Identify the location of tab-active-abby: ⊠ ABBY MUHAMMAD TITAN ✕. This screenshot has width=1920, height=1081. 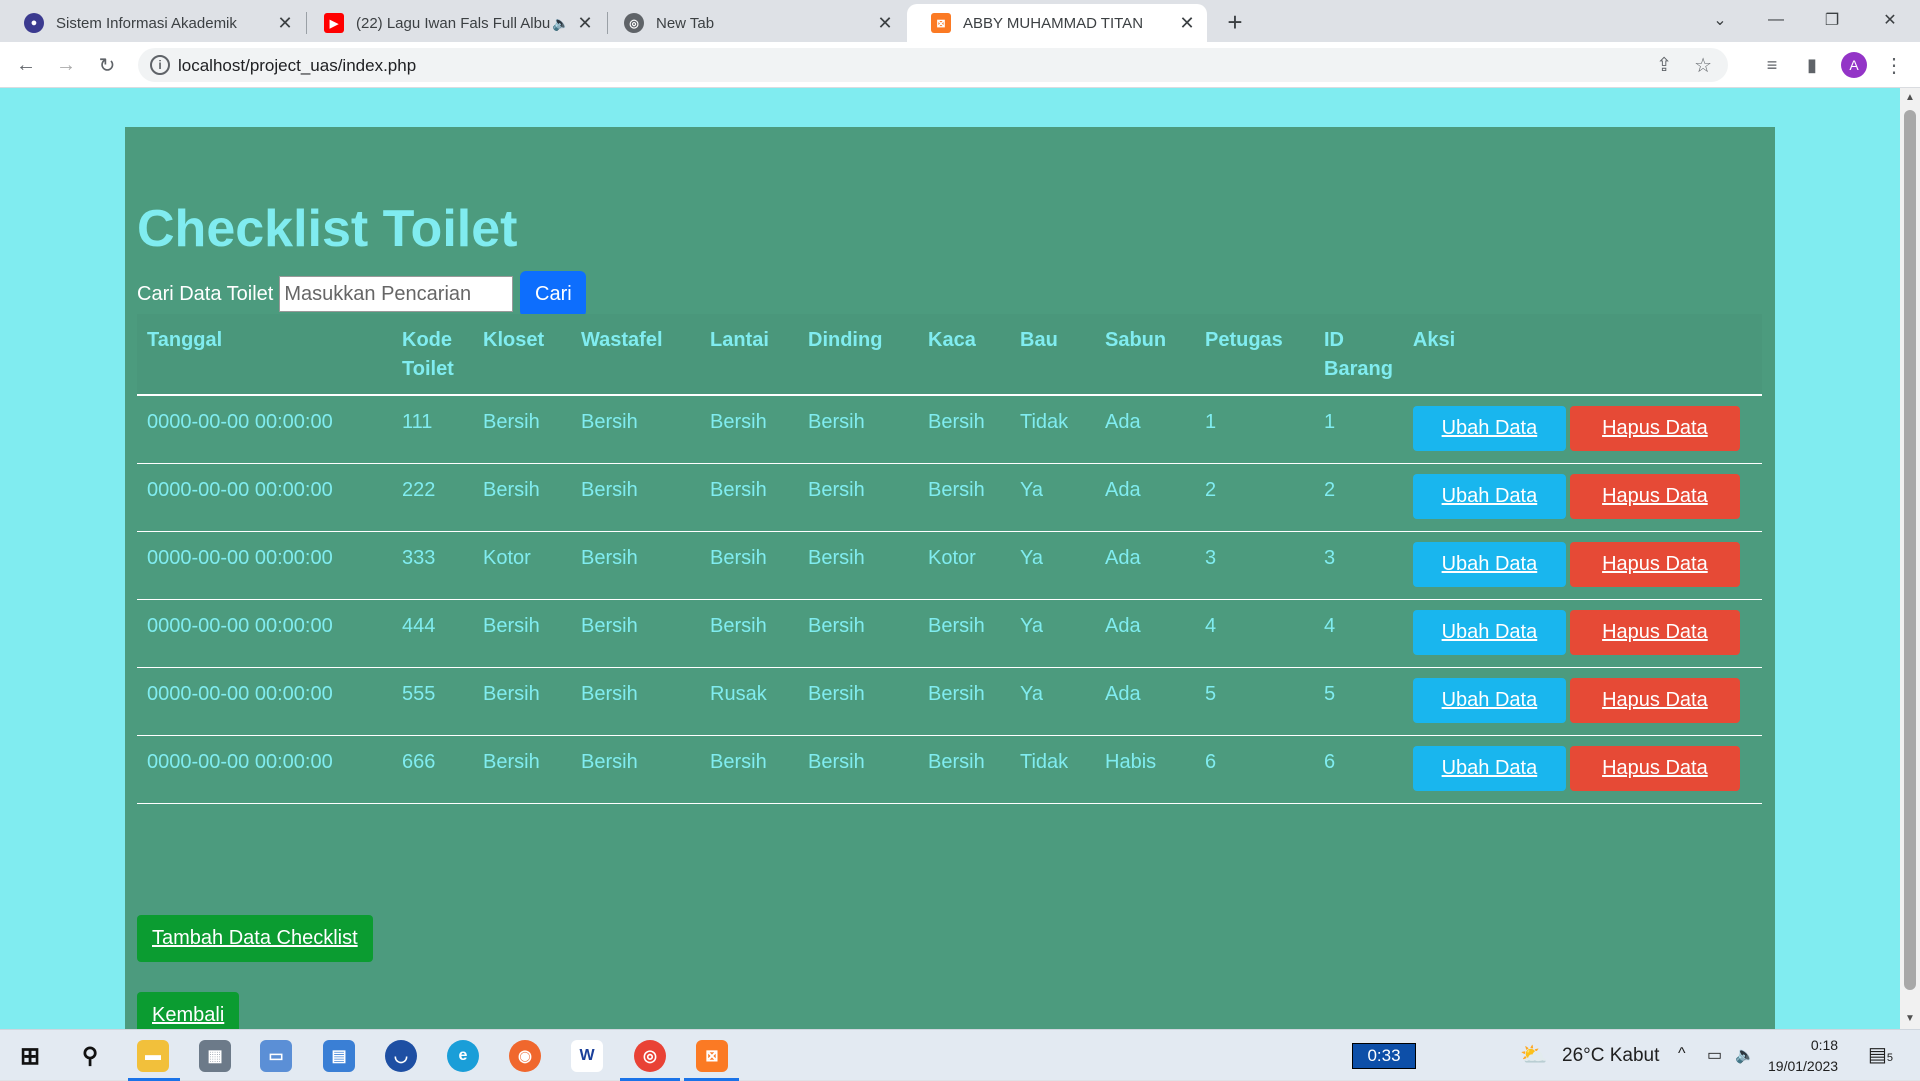
(1057, 23).